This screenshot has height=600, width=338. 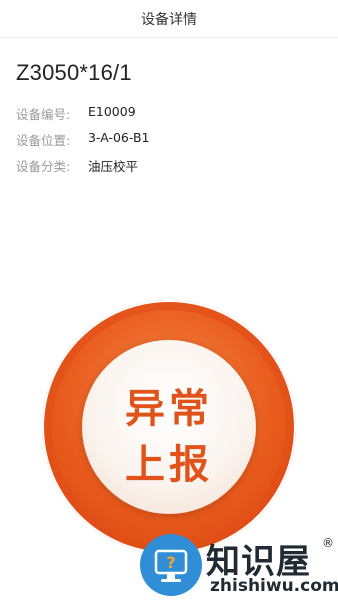 I want to click on report-button-face: 异常 上报, so click(x=169, y=427).